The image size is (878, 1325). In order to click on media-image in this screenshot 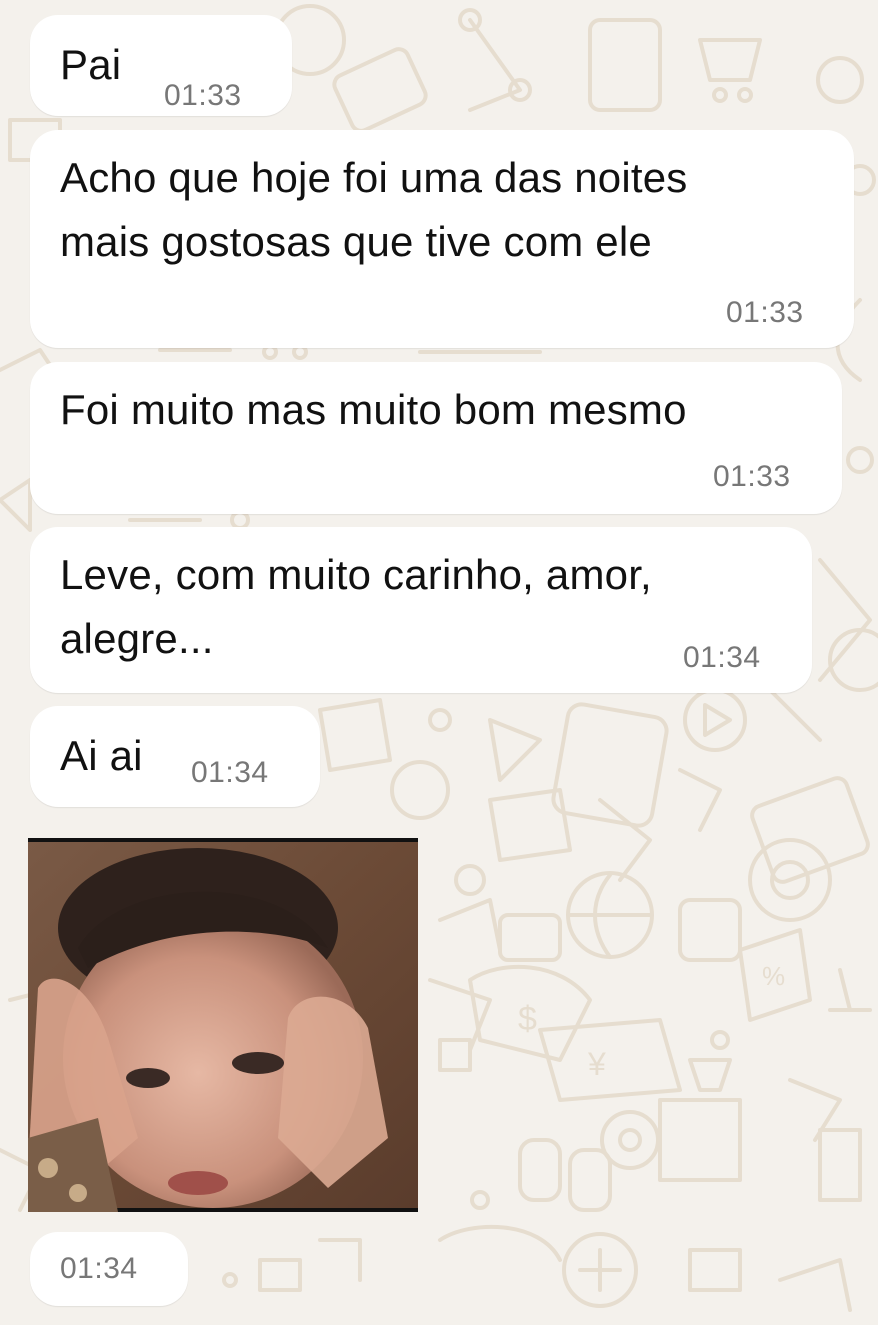, I will do `click(223, 1025)`.